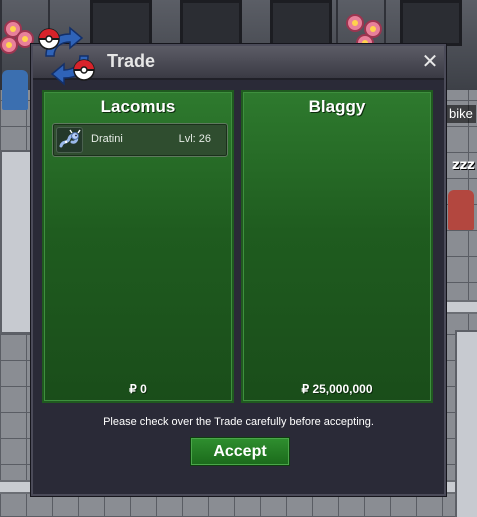  I want to click on dratini-icon, so click(69, 140).